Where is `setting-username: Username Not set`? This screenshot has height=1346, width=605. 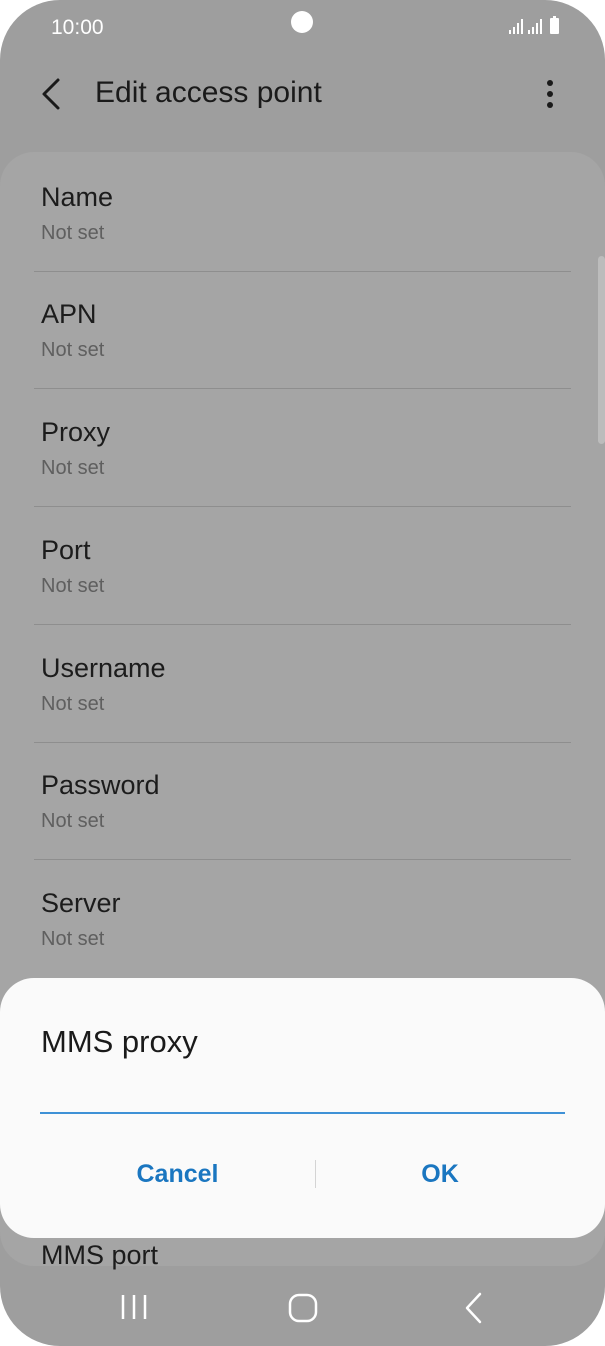 setting-username: Username Not set is located at coordinates (302, 684).